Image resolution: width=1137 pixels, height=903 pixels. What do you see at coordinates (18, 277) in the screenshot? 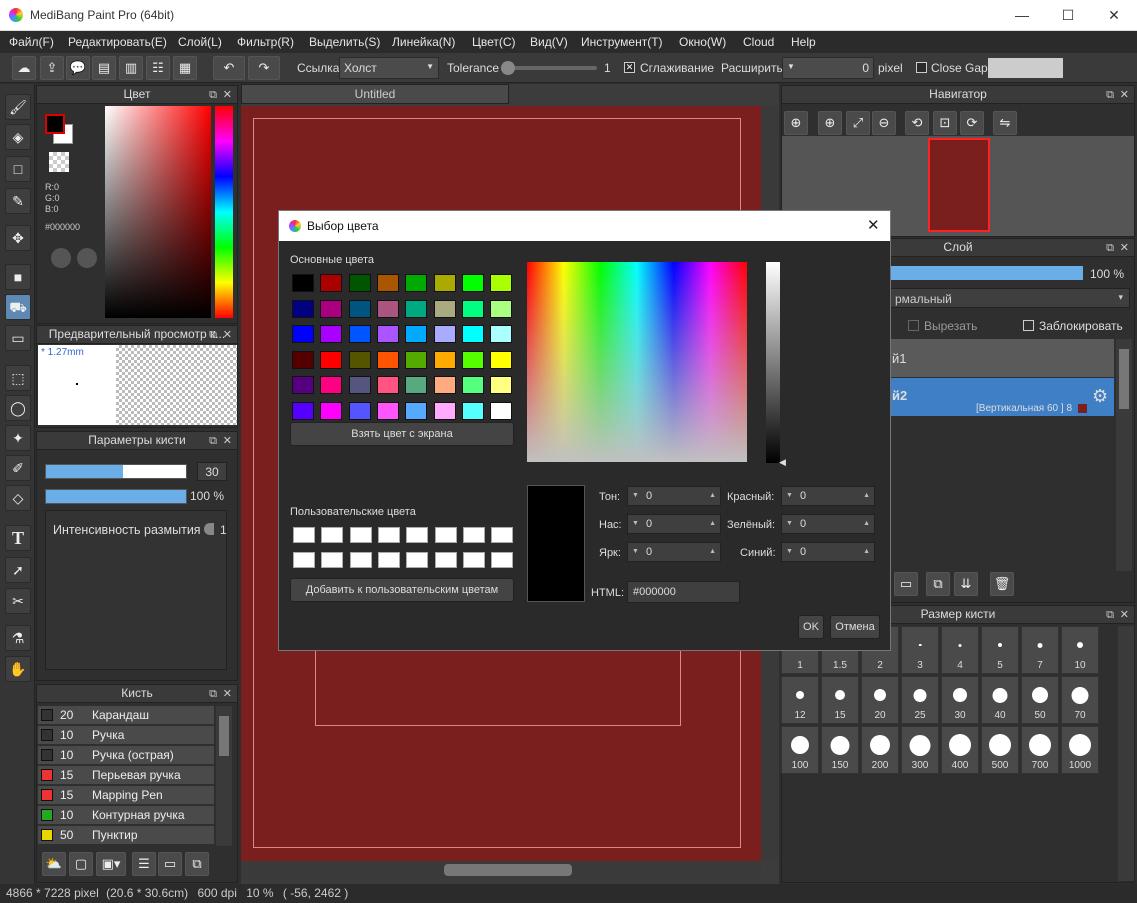
I see `fill-rect-tool-icon: ■` at bounding box center [18, 277].